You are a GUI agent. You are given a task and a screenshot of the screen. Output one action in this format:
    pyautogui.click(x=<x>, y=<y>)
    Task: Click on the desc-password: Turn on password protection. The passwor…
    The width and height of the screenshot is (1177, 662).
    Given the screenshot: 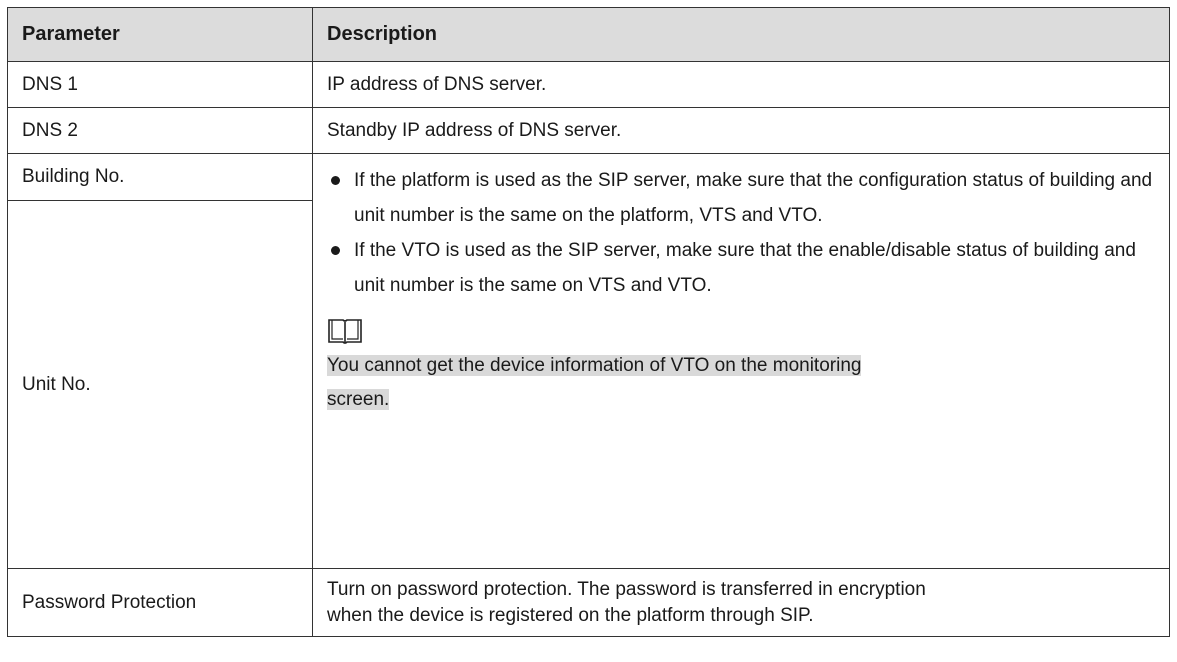 What is the action you would take?
    pyautogui.click(x=741, y=602)
    